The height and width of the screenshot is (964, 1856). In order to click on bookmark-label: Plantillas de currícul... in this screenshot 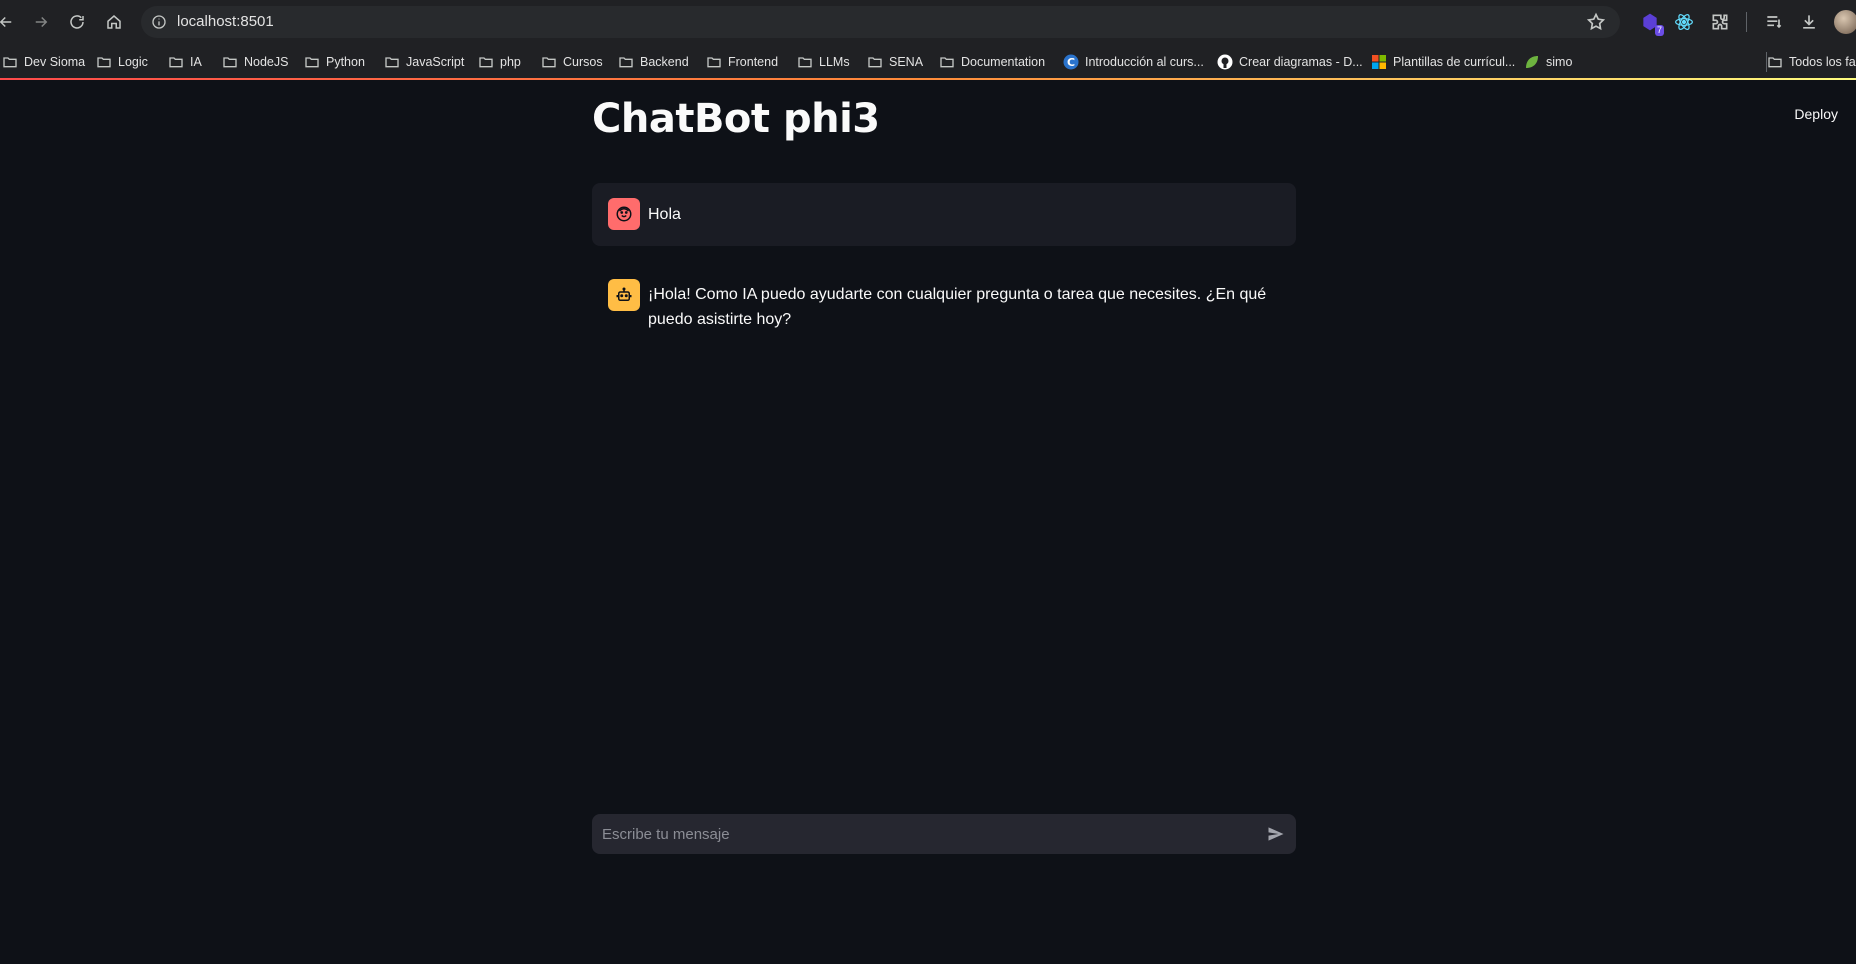, I will do `click(1454, 62)`.